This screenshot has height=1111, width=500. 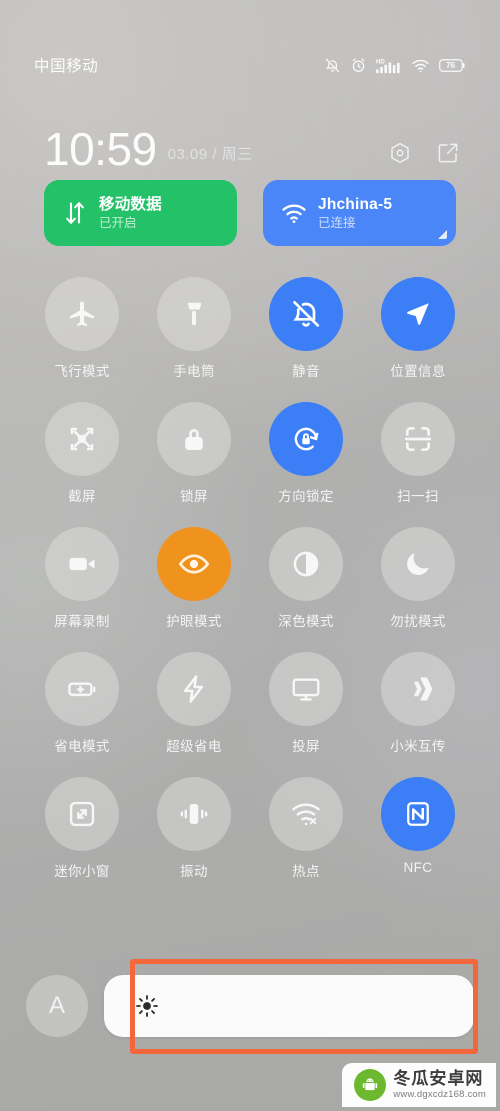 What do you see at coordinates (450, 65) in the screenshot?
I see `battery-percent-label: 76` at bounding box center [450, 65].